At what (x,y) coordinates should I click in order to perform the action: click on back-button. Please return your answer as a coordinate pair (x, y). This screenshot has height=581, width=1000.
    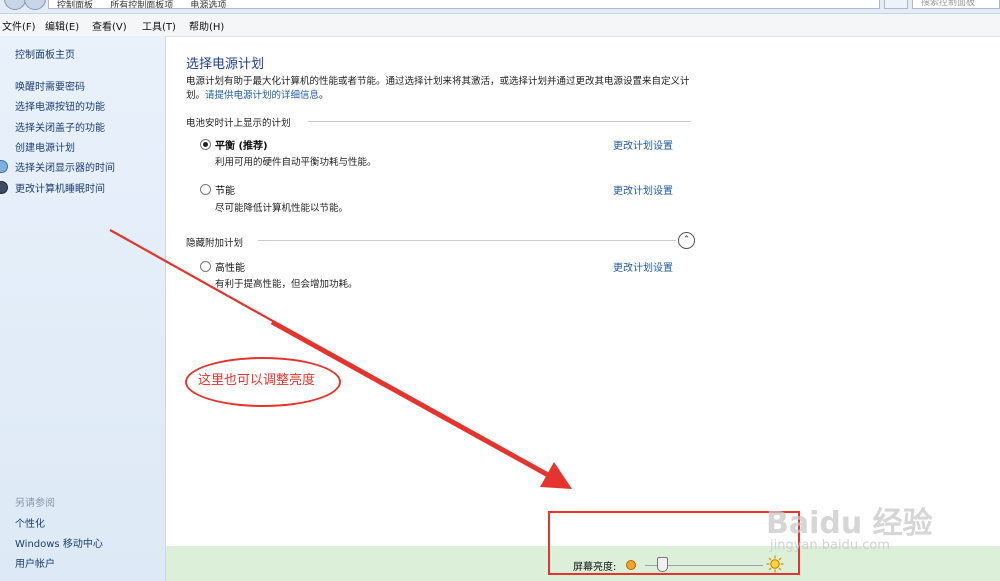
    Looking at the image, I should click on (15, 5).